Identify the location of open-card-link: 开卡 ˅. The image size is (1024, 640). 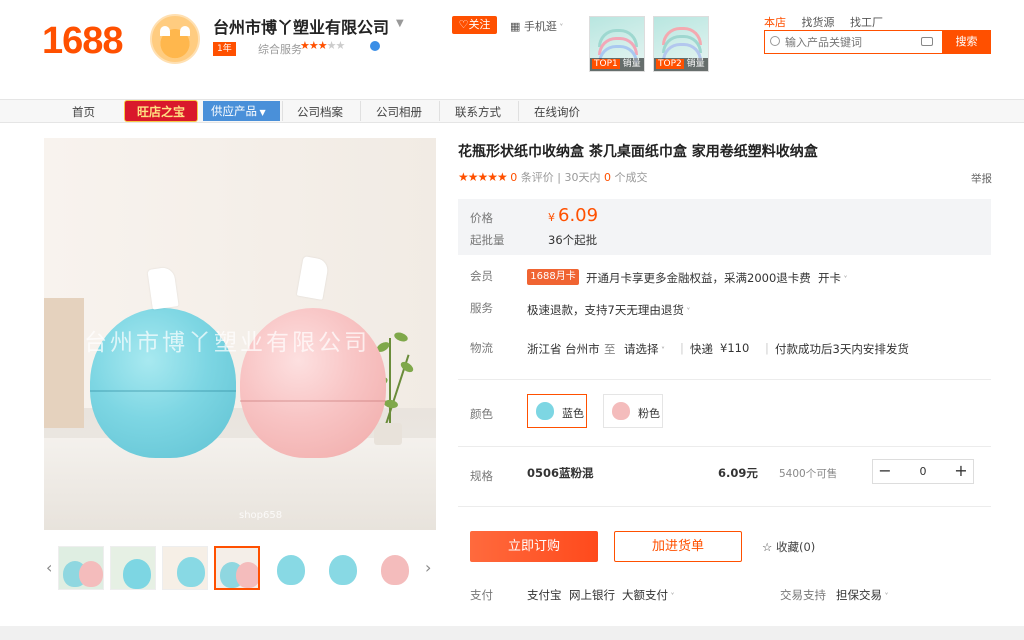
(833, 278).